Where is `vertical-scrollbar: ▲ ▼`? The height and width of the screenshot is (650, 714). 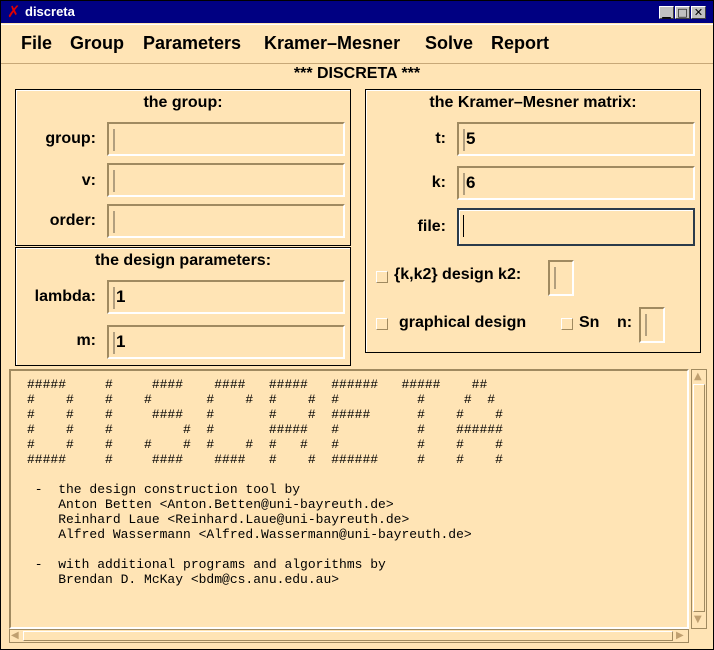 vertical-scrollbar: ▲ ▼ is located at coordinates (699, 499).